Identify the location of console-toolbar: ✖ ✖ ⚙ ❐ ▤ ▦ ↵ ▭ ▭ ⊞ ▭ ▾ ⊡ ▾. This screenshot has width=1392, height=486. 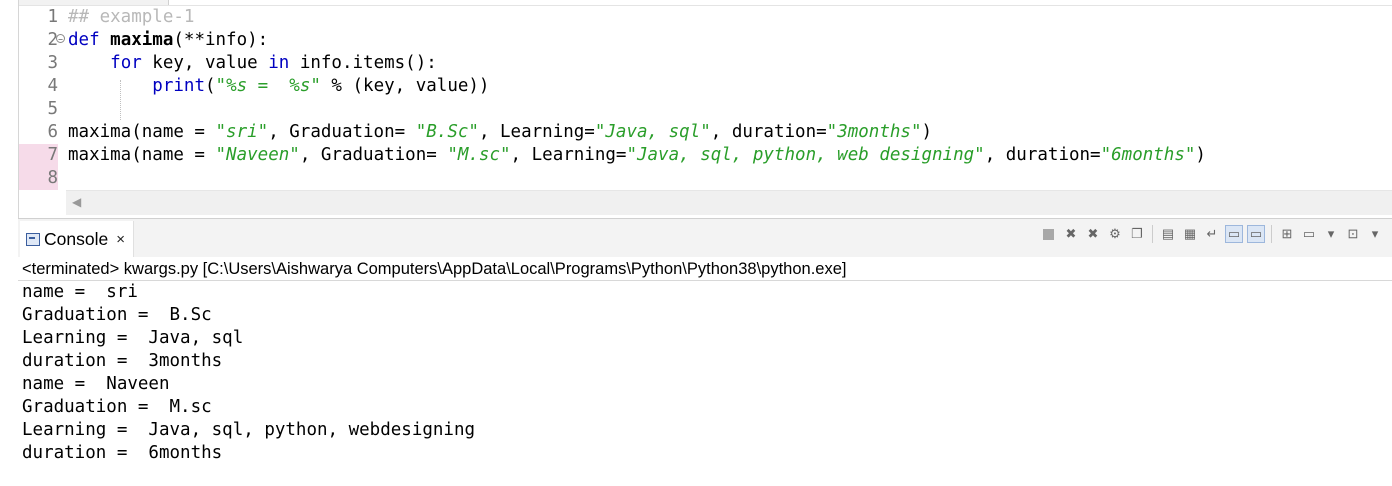
(1211, 234).